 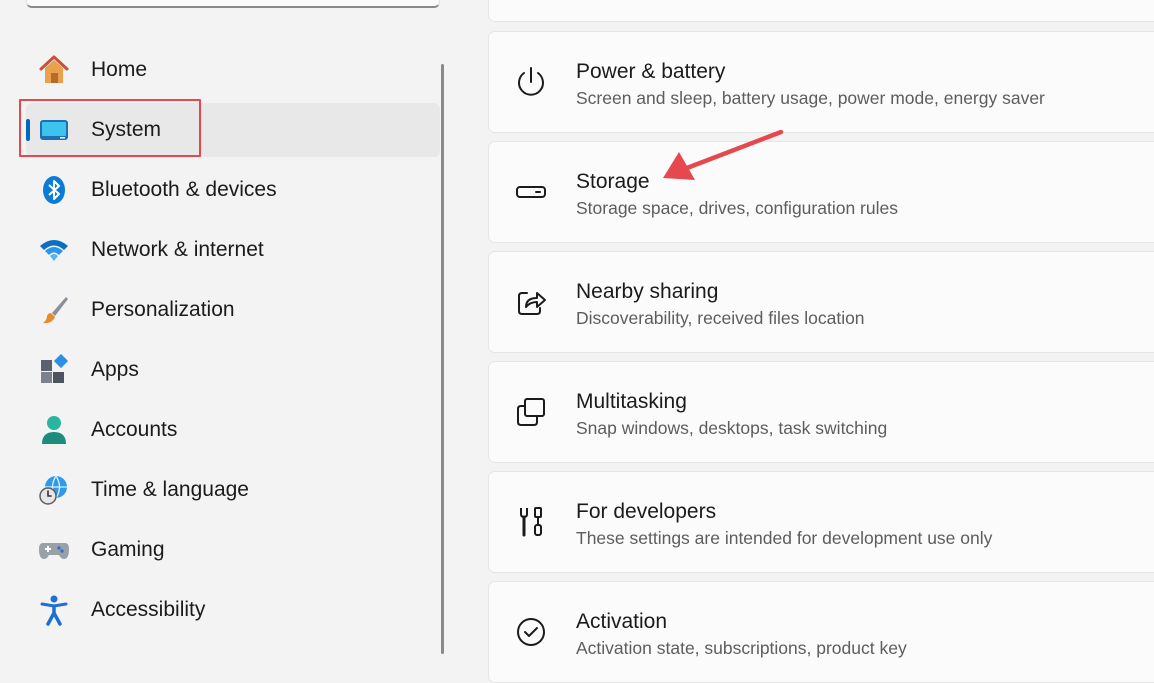 I want to click on multitasking-icon, so click(x=531, y=412).